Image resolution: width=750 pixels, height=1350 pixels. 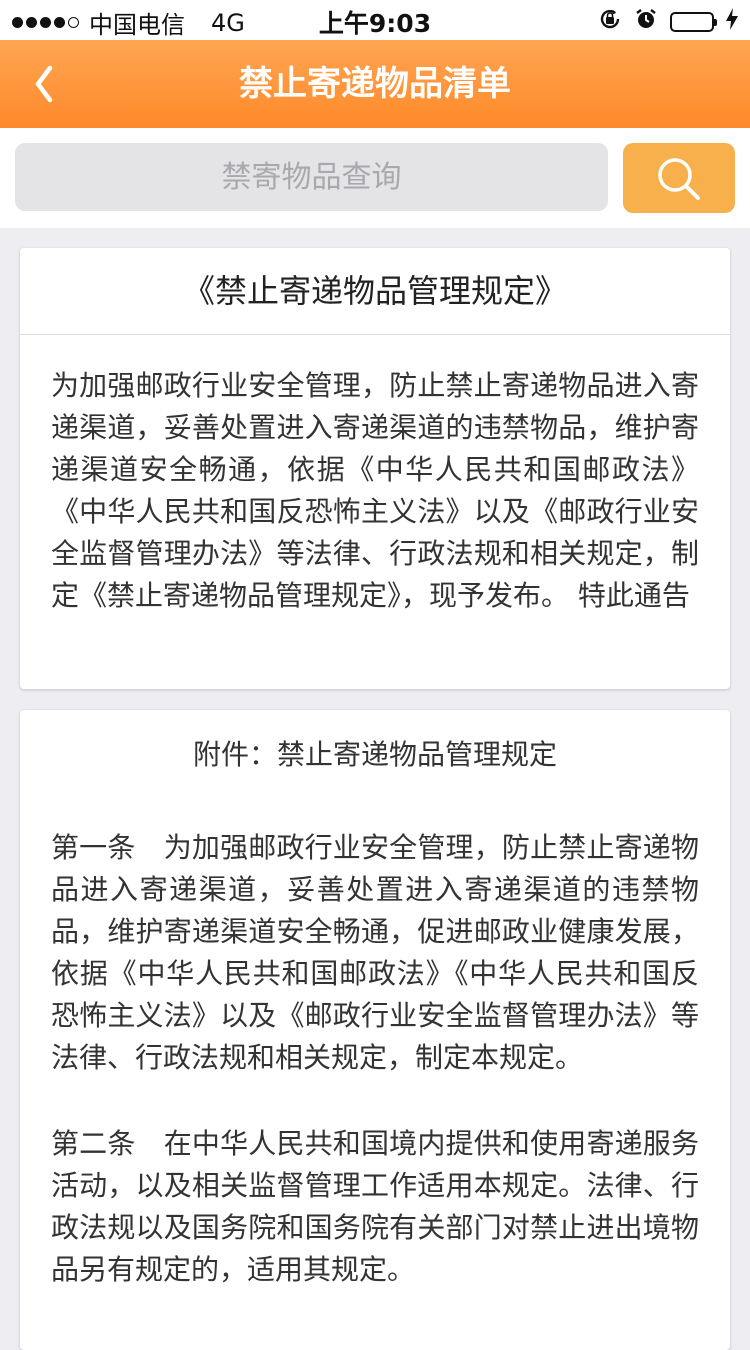 I want to click on search-input, so click(x=311, y=177).